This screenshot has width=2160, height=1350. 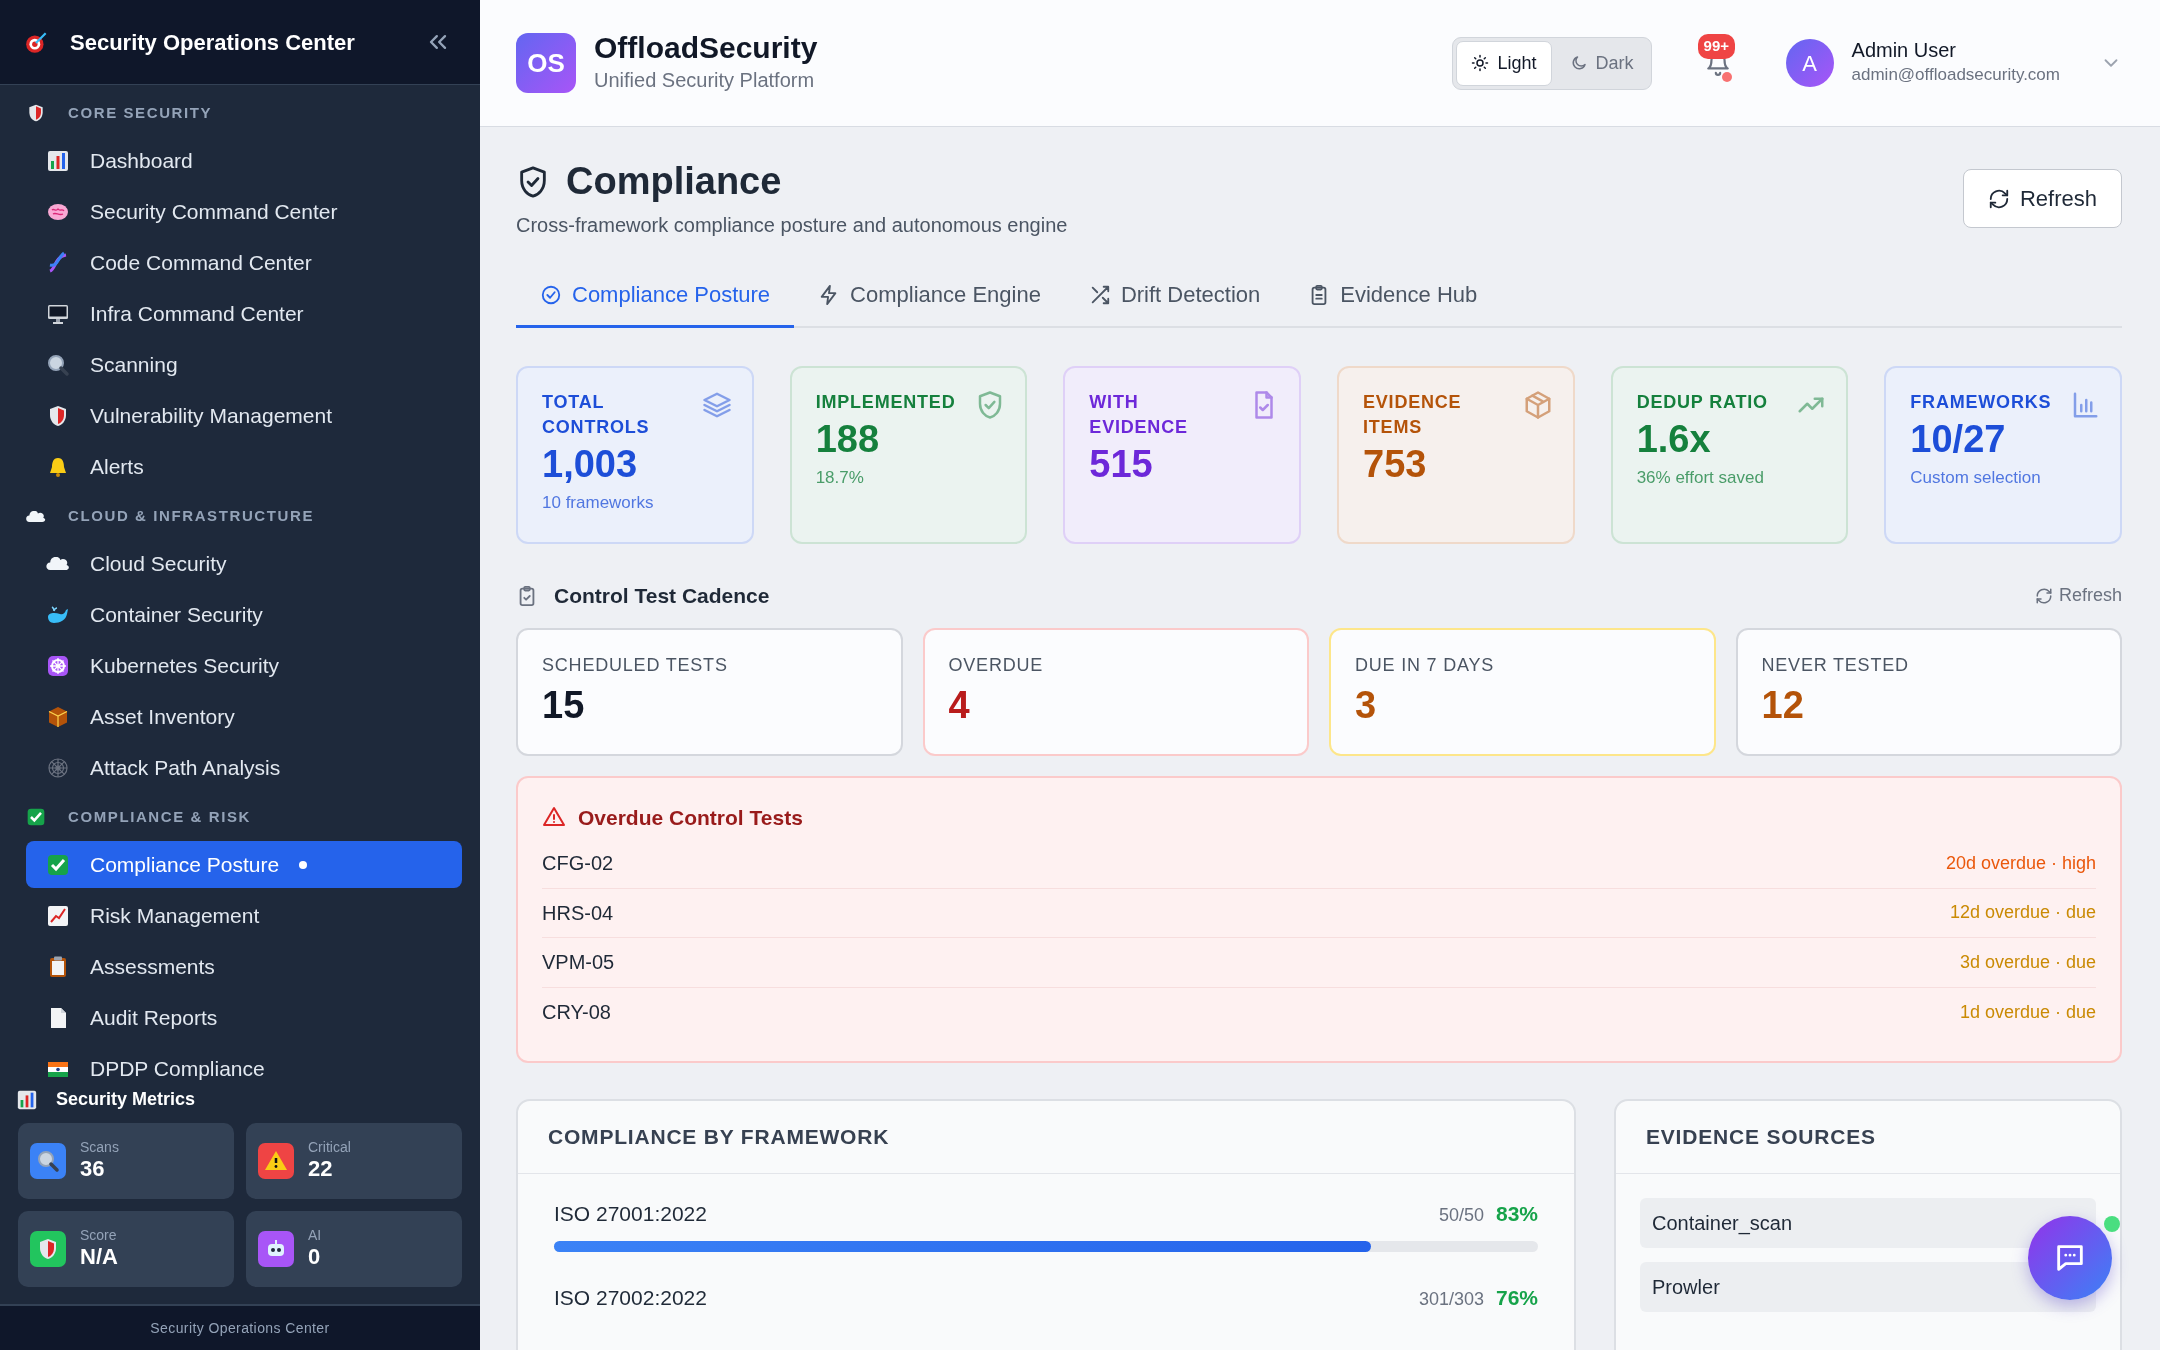 What do you see at coordinates (329, 1148) in the screenshot?
I see `metric-label: Critical` at bounding box center [329, 1148].